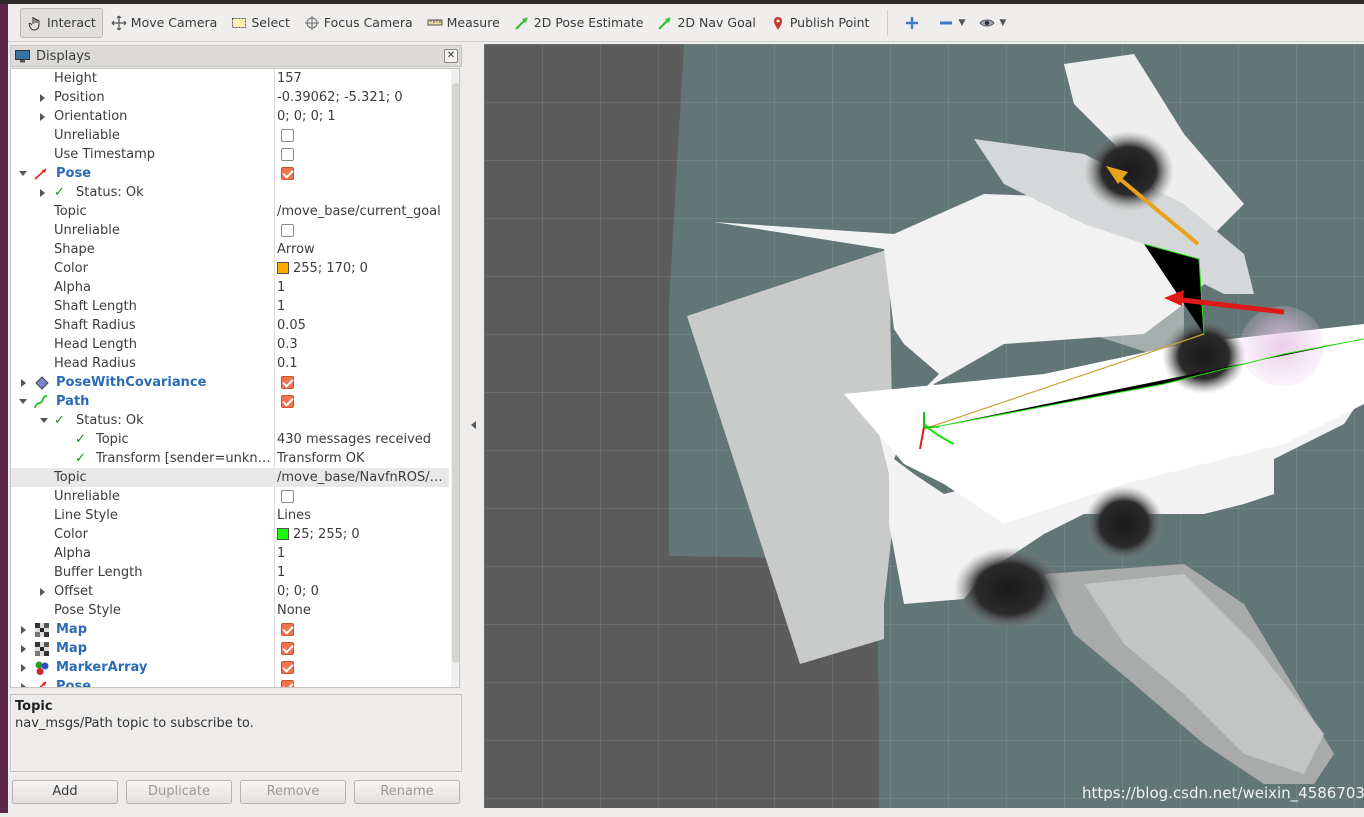 This screenshot has height=817, width=1364. What do you see at coordinates (951, 23) in the screenshot?
I see `remove-tool-button: ▼` at bounding box center [951, 23].